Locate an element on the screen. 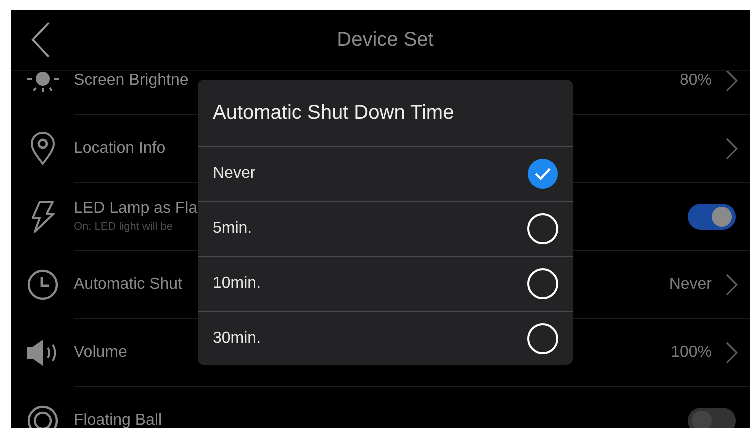  lightning-icon is located at coordinates (43, 217).